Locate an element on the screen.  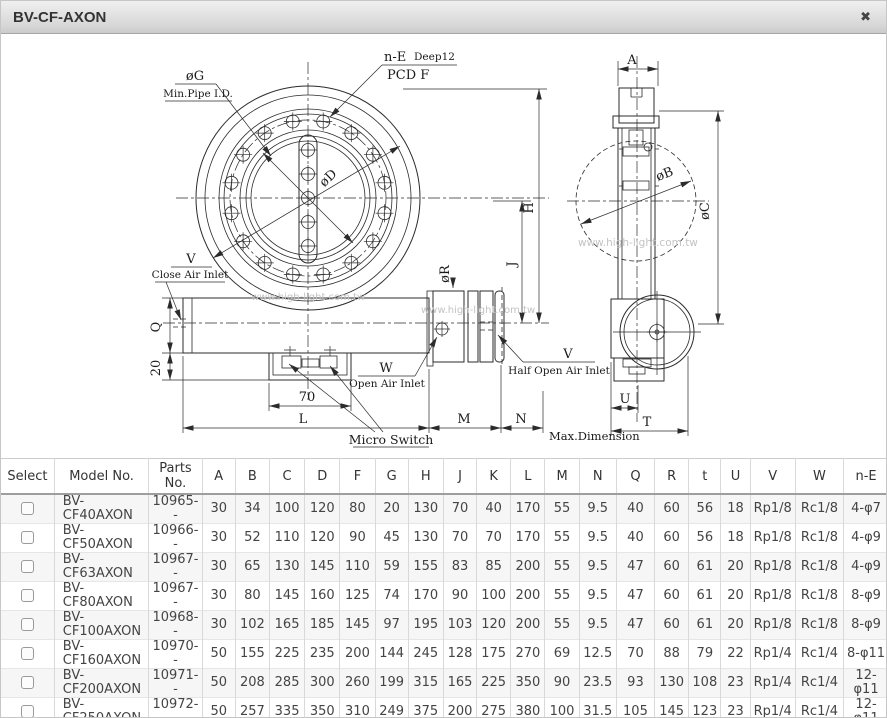
value-cell: 350 is located at coordinates (528, 683).